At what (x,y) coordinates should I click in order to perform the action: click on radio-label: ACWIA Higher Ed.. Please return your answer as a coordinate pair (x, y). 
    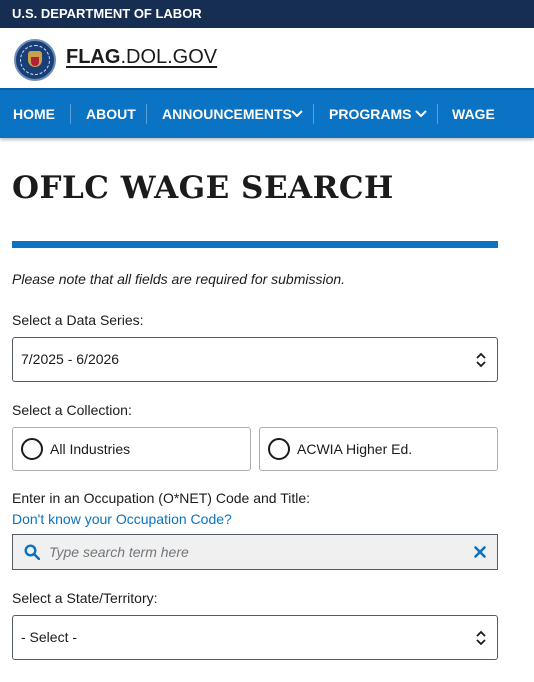
    Looking at the image, I should click on (355, 449).